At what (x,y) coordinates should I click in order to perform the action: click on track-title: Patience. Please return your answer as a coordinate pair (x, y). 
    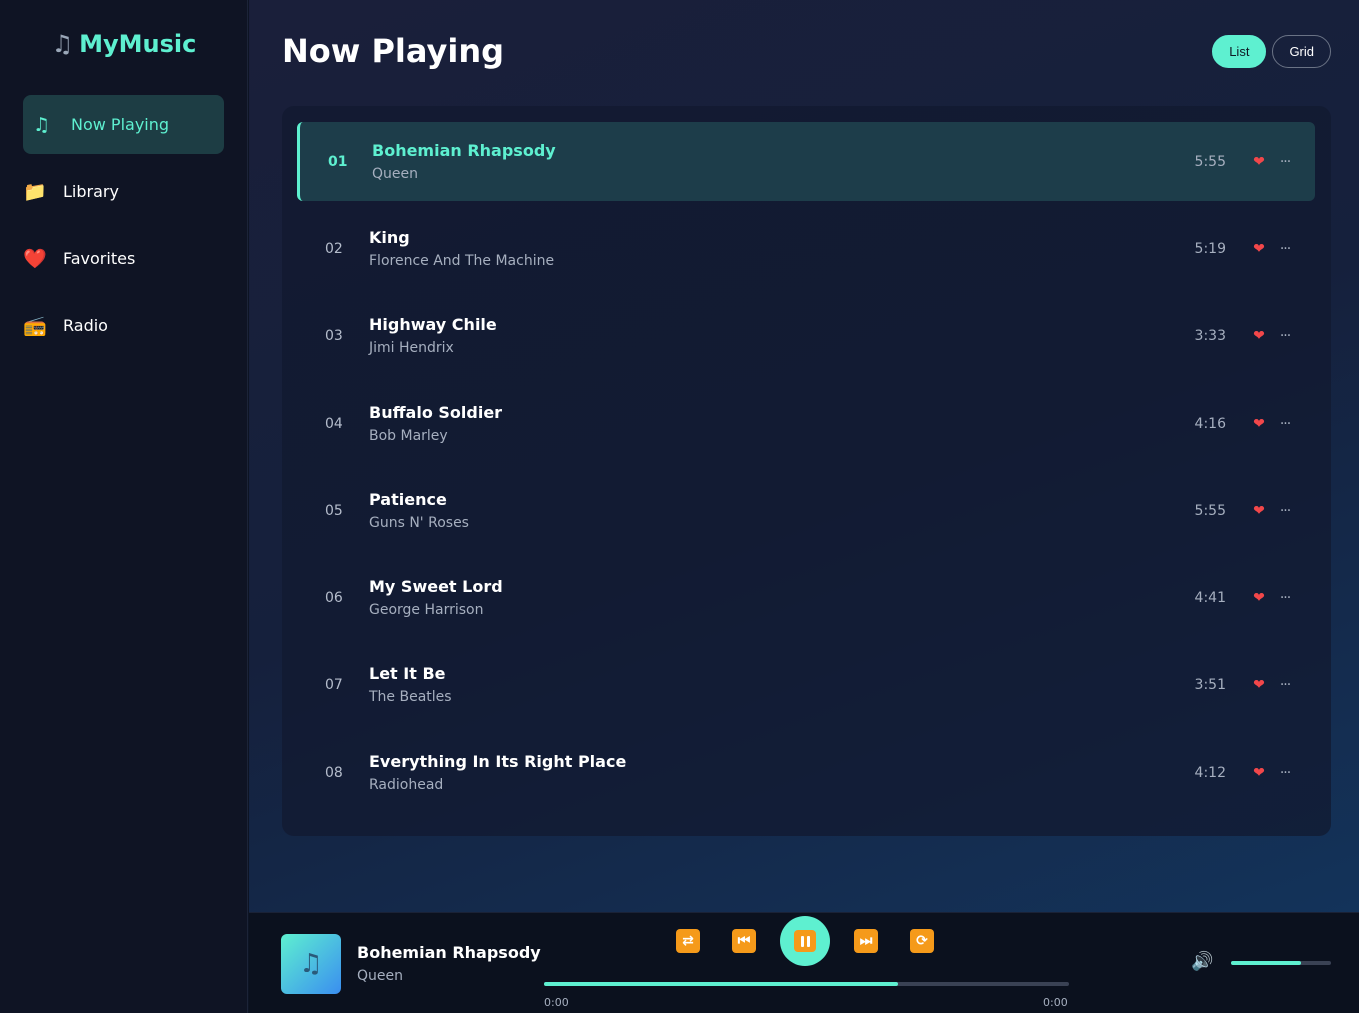
    Looking at the image, I should click on (408, 499).